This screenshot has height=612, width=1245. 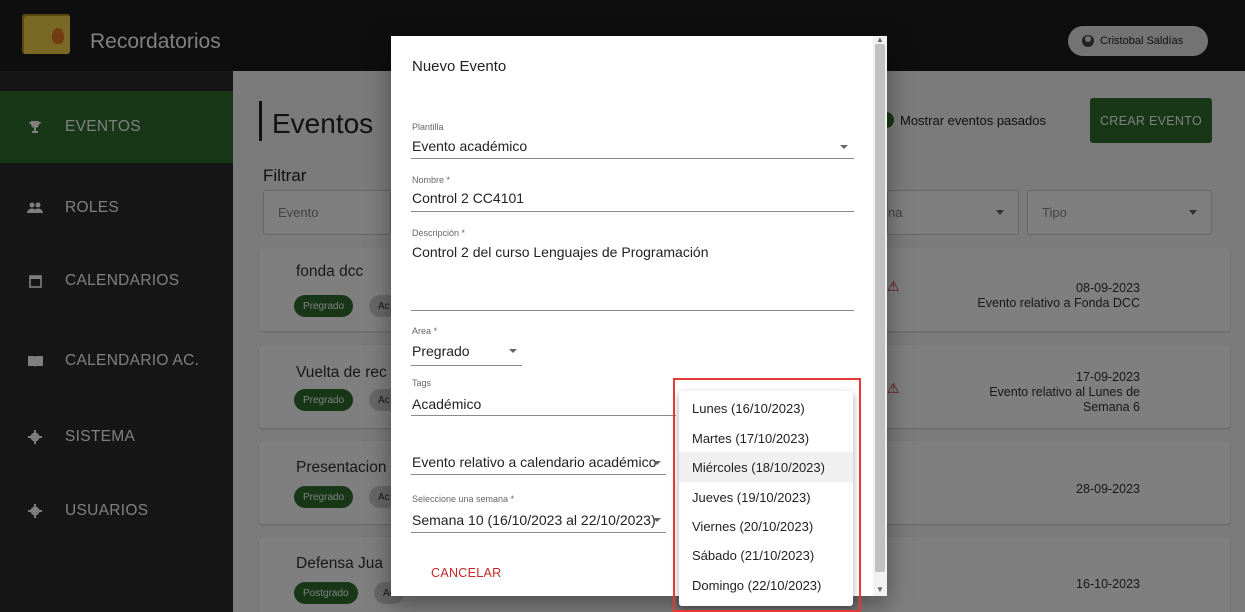 I want to click on nombre-underline, so click(x=632, y=211).